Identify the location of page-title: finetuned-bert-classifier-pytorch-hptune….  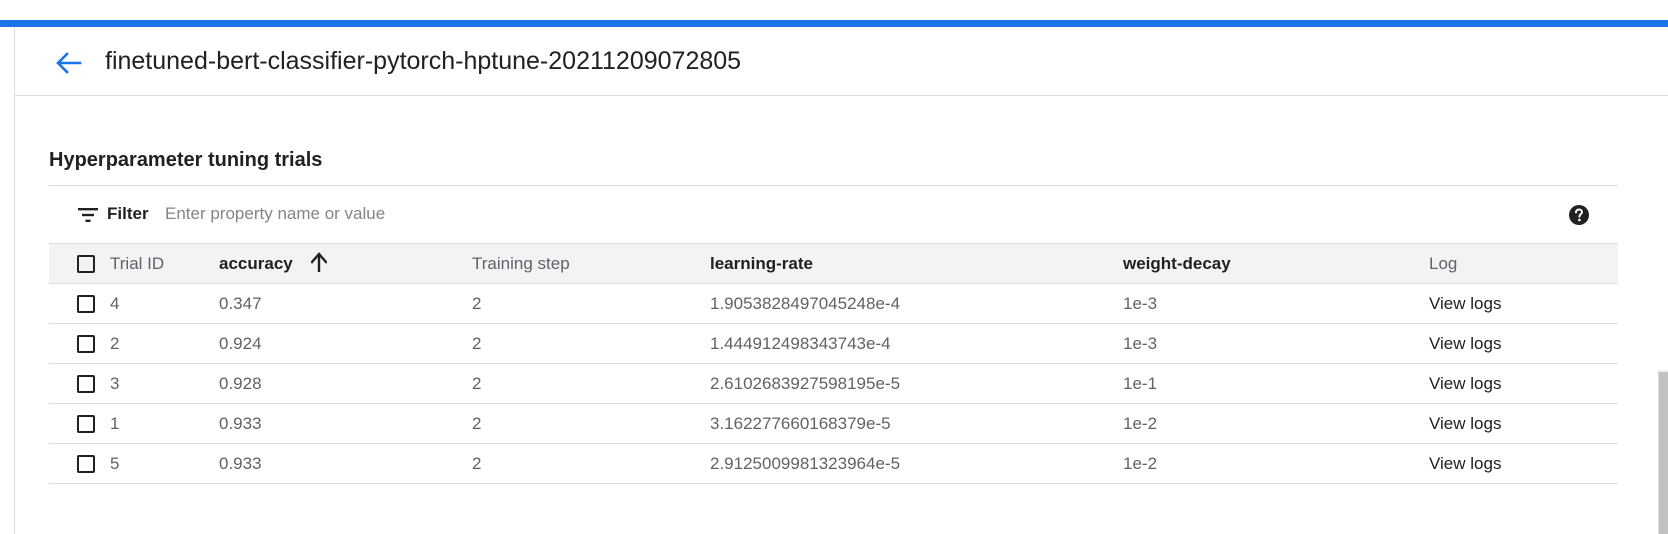
(423, 61).